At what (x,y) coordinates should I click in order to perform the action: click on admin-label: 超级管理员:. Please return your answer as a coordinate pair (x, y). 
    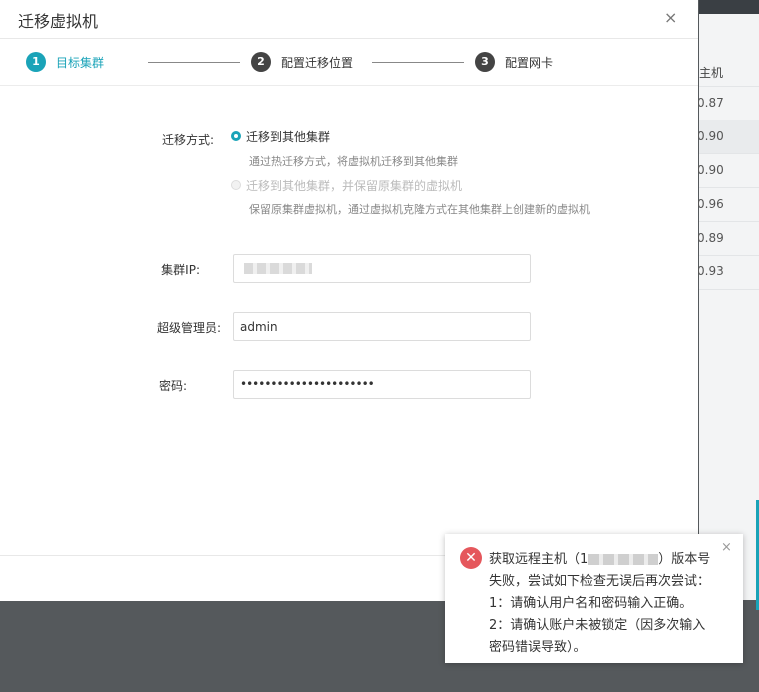
    Looking at the image, I should click on (188, 328).